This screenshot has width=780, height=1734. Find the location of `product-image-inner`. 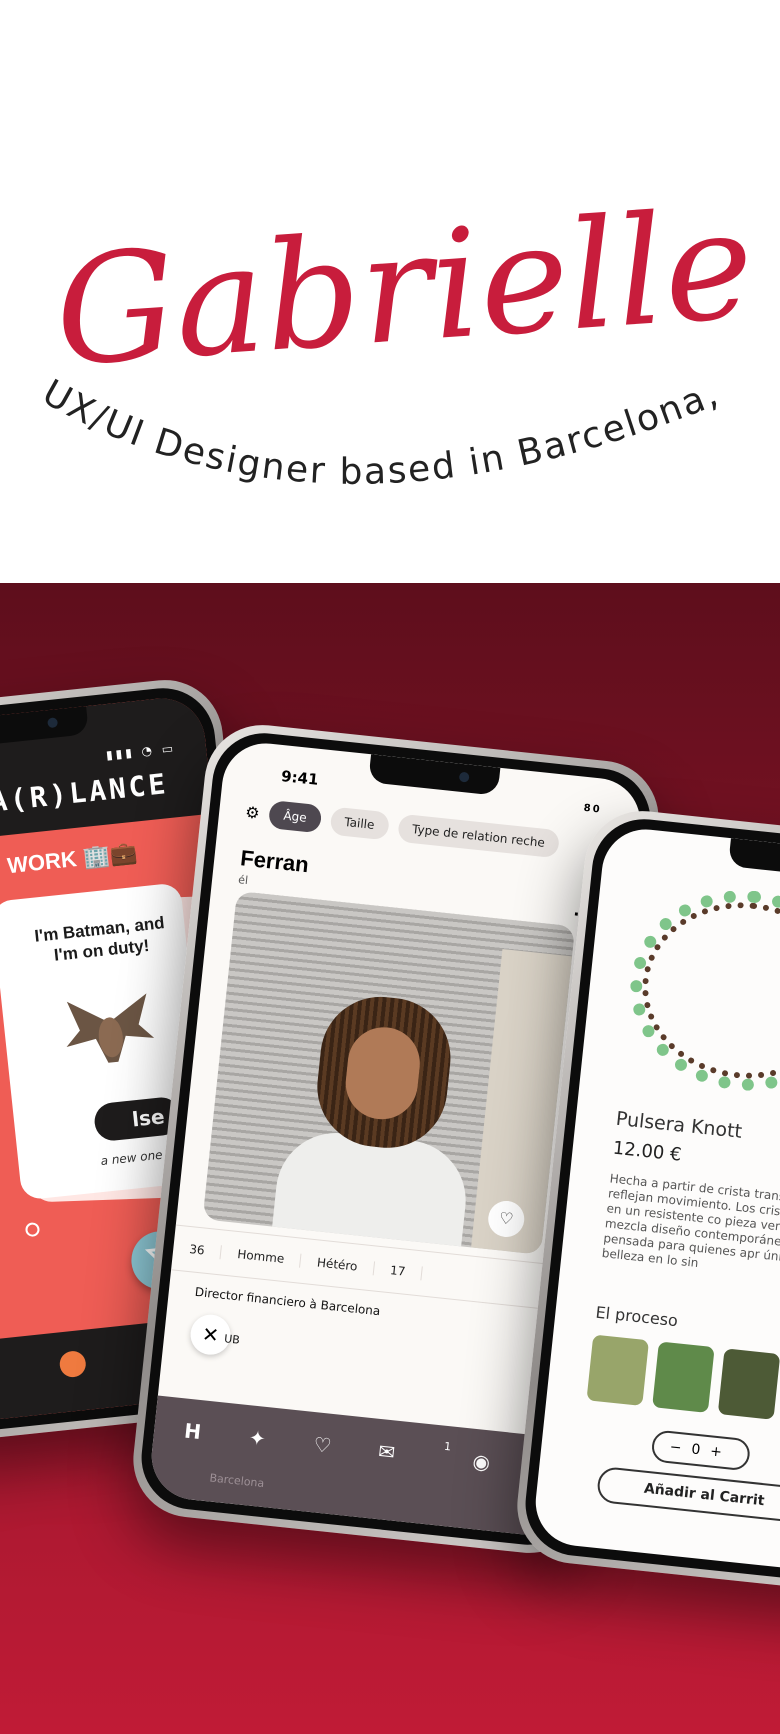

product-image-inner is located at coordinates (706, 990).